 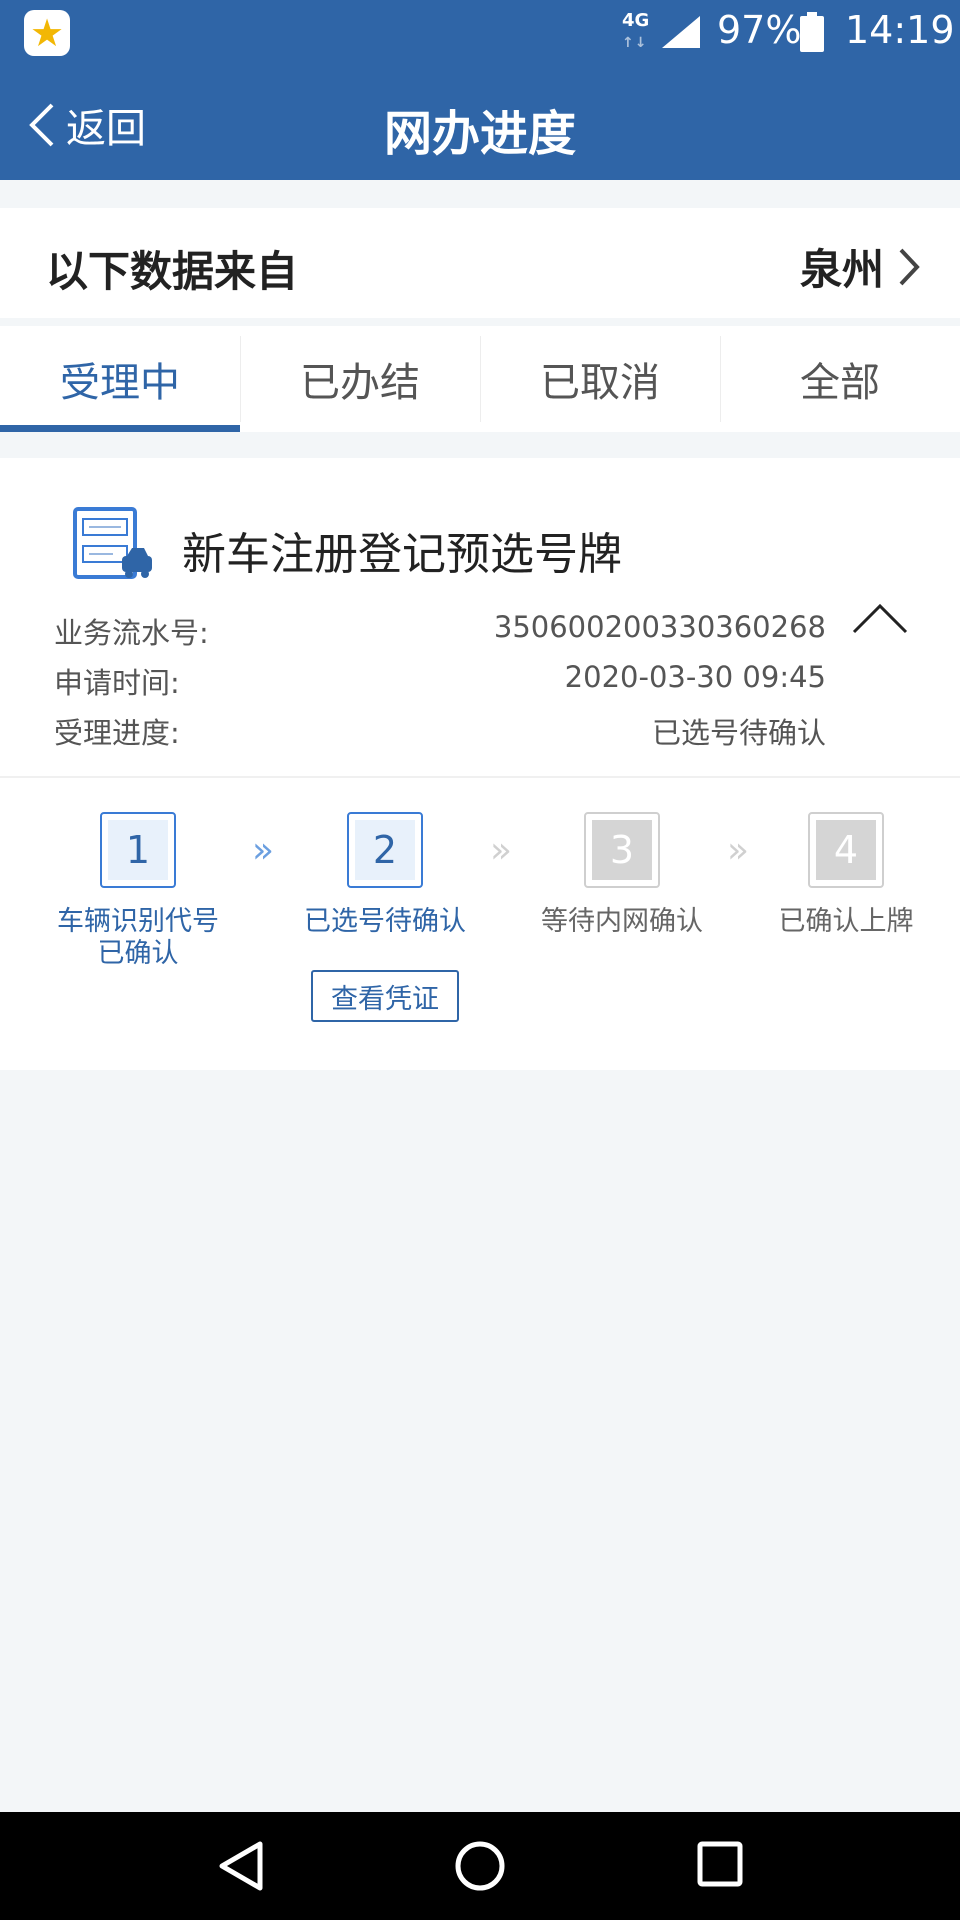 What do you see at coordinates (440, 632) in the screenshot?
I see `serial-number-row: 业务流水号: 350600200330360268` at bounding box center [440, 632].